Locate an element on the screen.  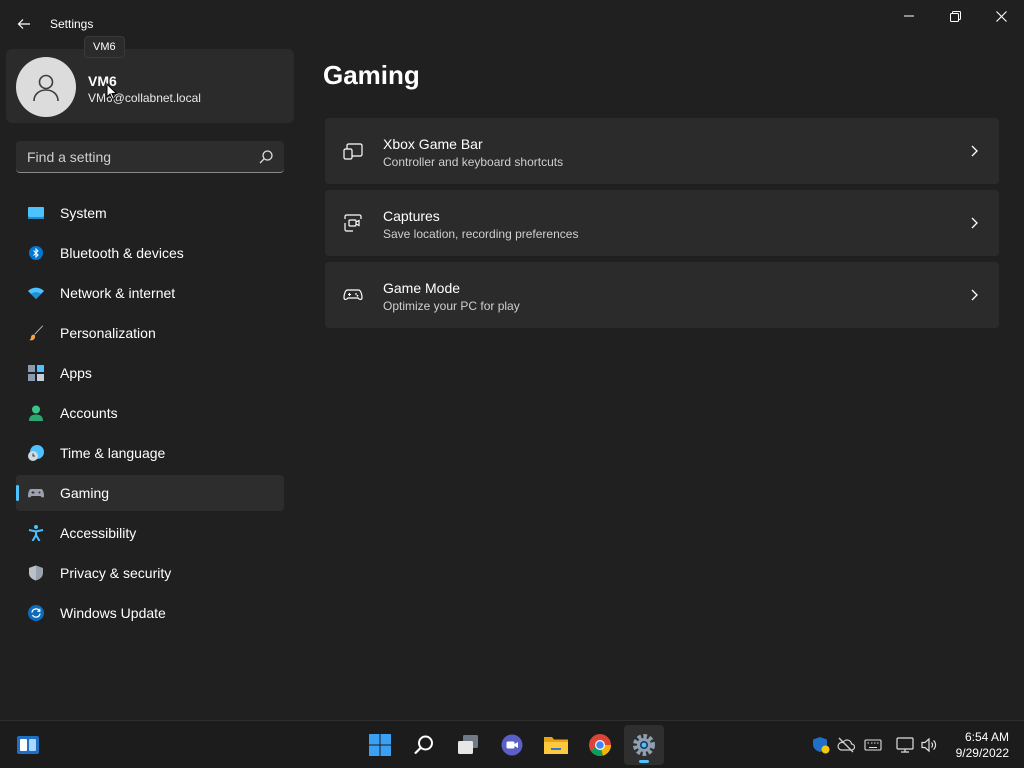
sidebar-item-windows-update: Windows Update is located at coordinates (150, 613).